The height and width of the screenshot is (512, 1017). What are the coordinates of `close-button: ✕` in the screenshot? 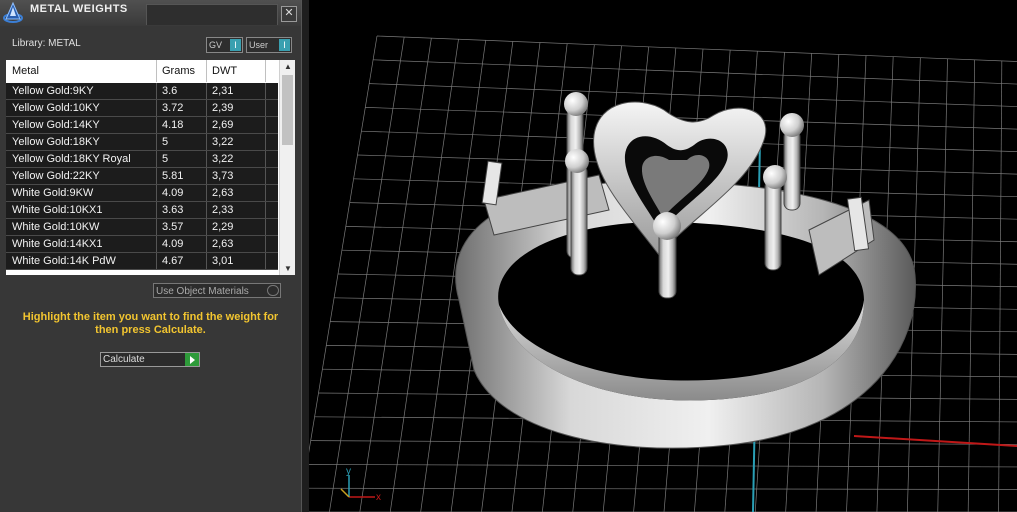 It's located at (289, 14).